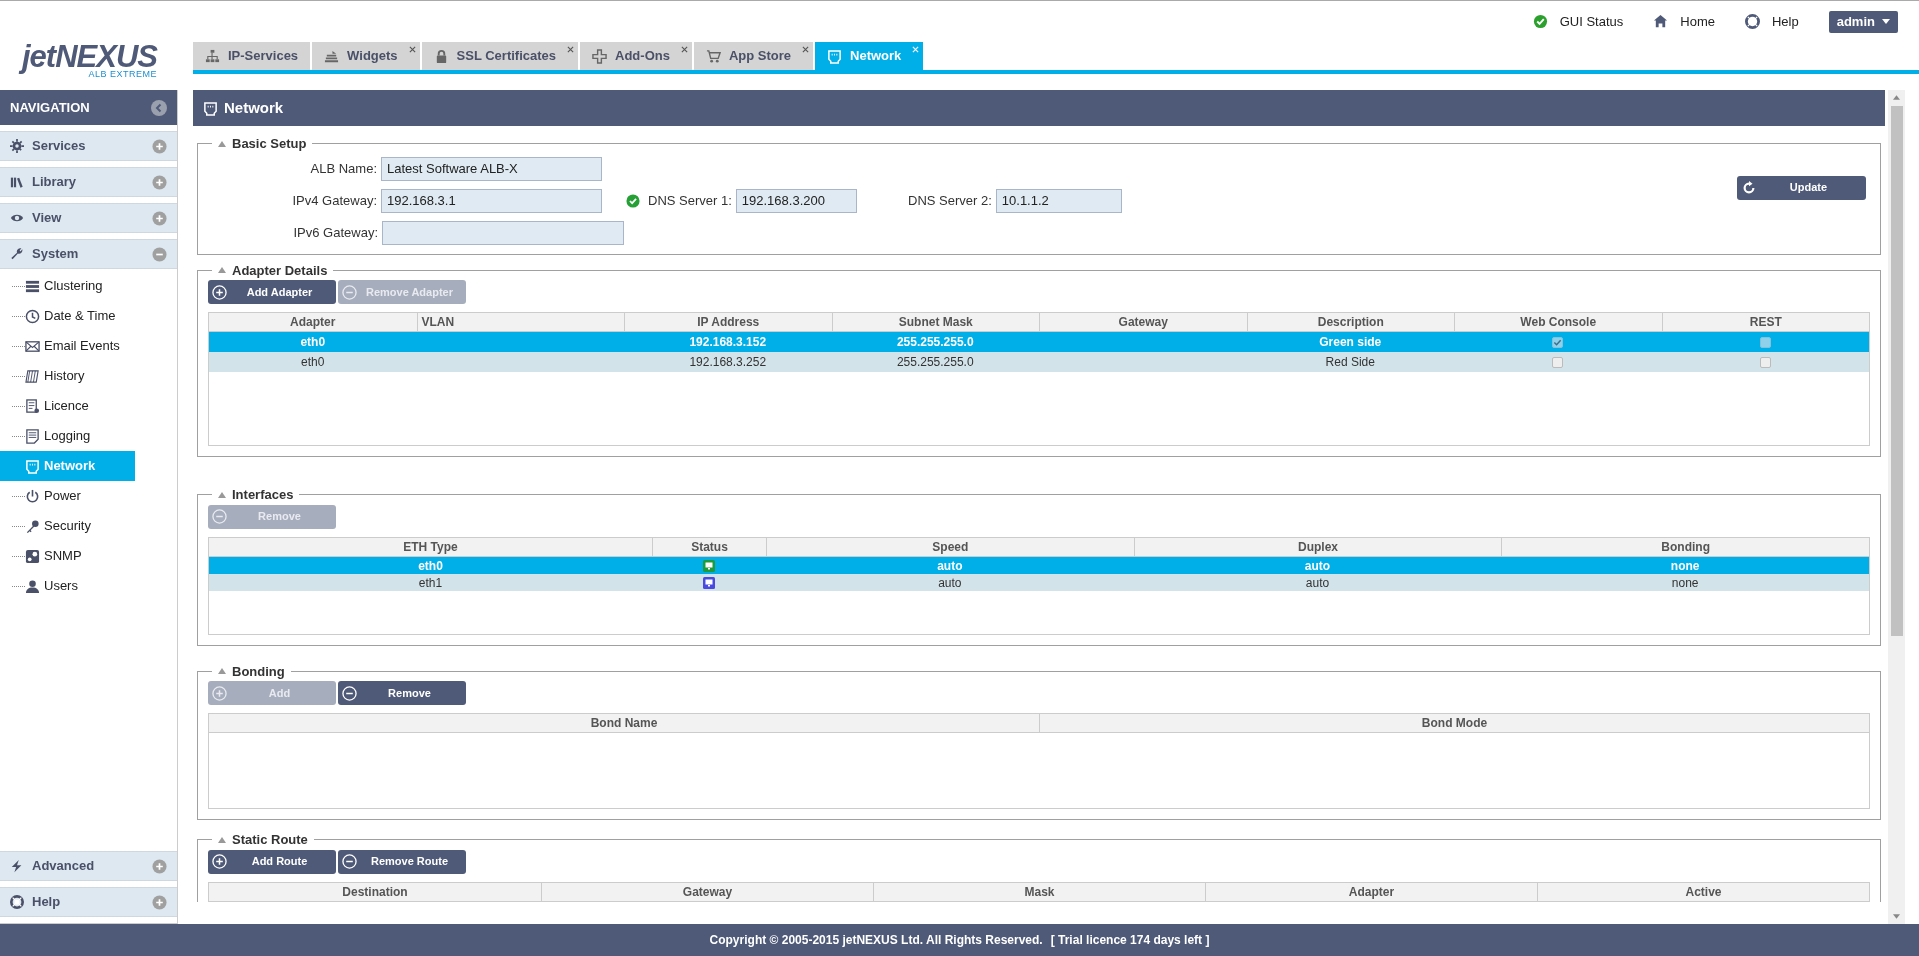 The height and width of the screenshot is (956, 1919). Describe the element at coordinates (1371, 891) in the screenshot. I see `column-header: Adapter` at that location.